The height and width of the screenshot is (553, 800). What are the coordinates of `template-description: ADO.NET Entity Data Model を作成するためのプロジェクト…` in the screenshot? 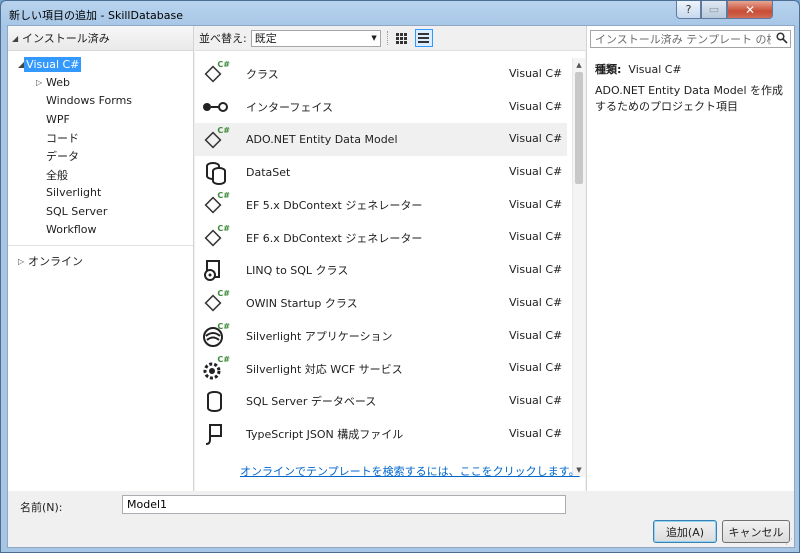 It's located at (689, 98).